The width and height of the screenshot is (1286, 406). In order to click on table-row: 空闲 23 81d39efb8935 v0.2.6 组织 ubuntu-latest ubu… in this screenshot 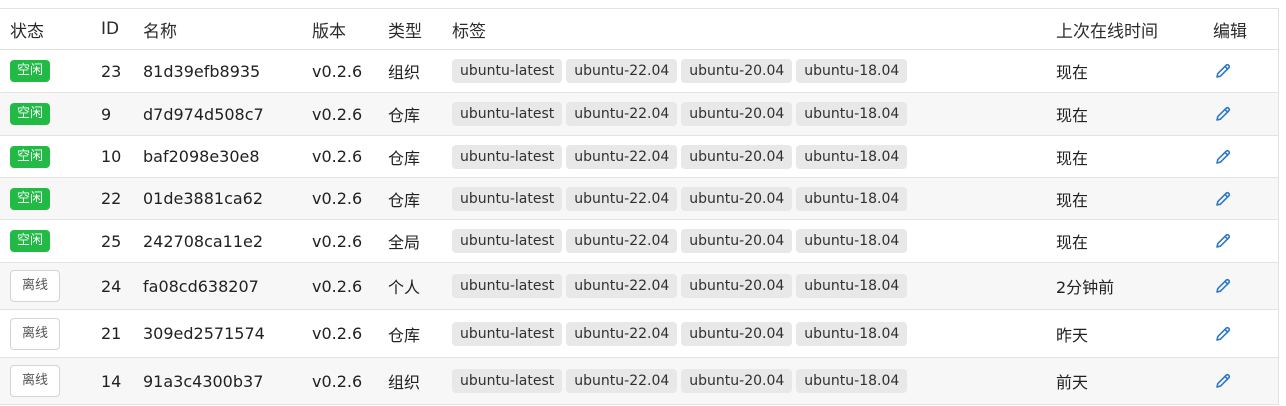, I will do `click(639, 71)`.